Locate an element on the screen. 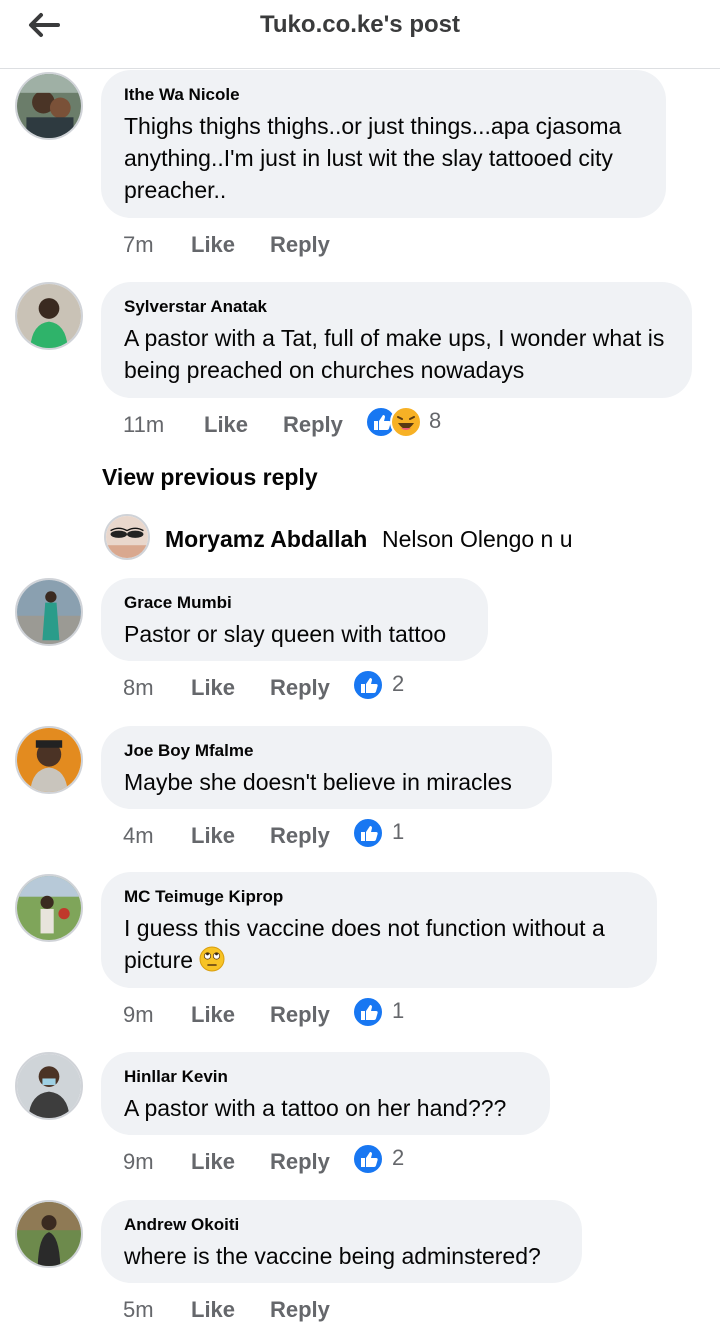 The image size is (720, 1332). comment-text: Pastor or slay queen with tattoo is located at coordinates (285, 634).